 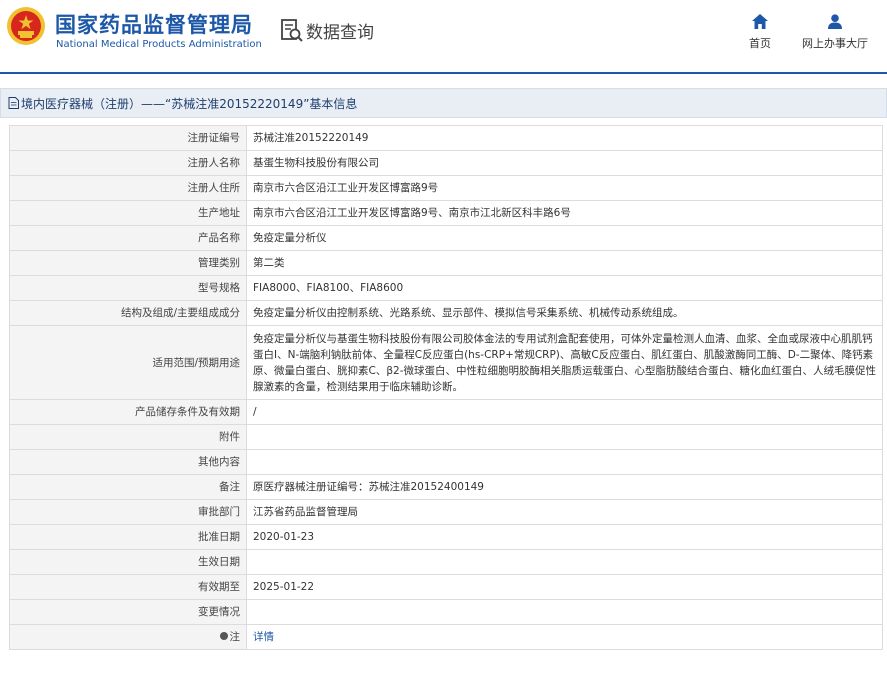 What do you see at coordinates (564, 637) in the screenshot?
I see `row-value: 详情` at bounding box center [564, 637].